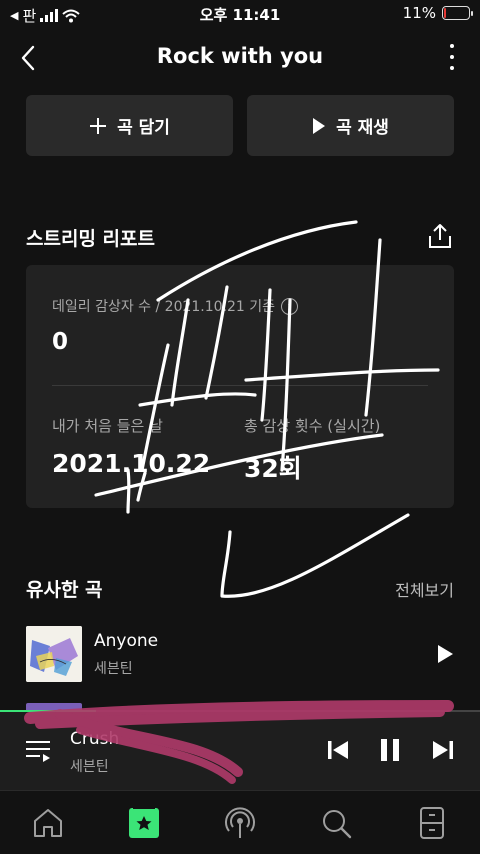 The height and width of the screenshot is (854, 480). I want to click on status-bar: ◀ 판 오후 11:41 11%, so click(240, 14).